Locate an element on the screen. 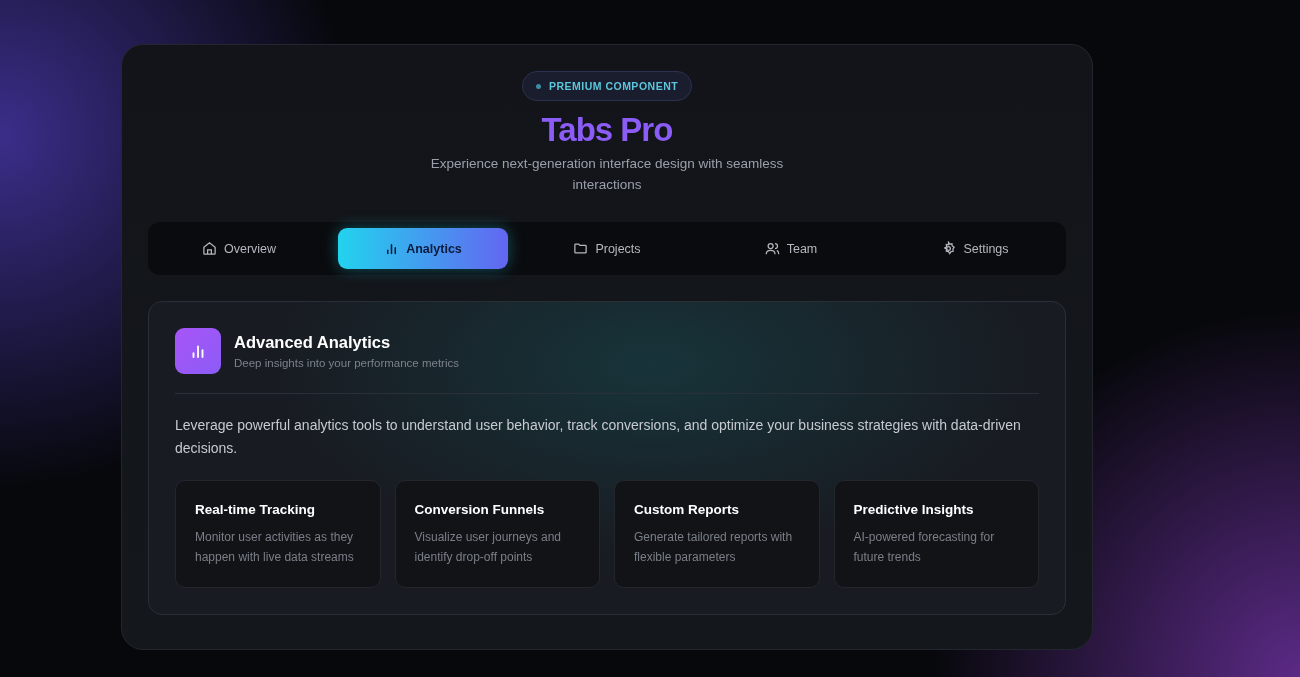 The width and height of the screenshot is (1300, 677). feature-description: Monitor user activities as they happen with live data streams is located at coordinates (275, 547).